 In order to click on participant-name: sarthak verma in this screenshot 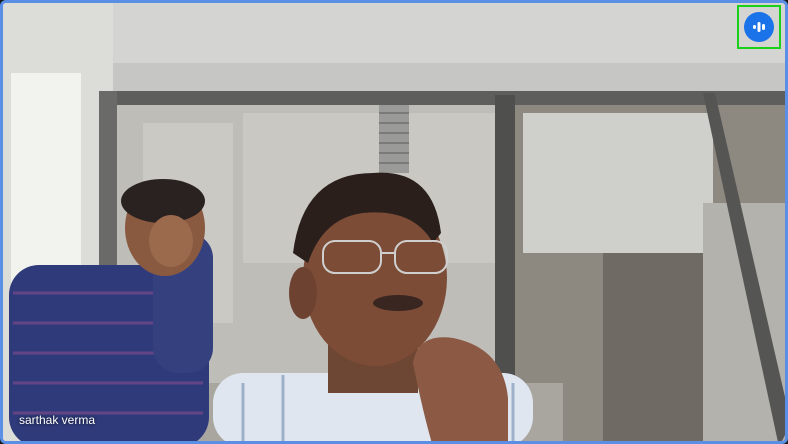, I will do `click(57, 420)`.